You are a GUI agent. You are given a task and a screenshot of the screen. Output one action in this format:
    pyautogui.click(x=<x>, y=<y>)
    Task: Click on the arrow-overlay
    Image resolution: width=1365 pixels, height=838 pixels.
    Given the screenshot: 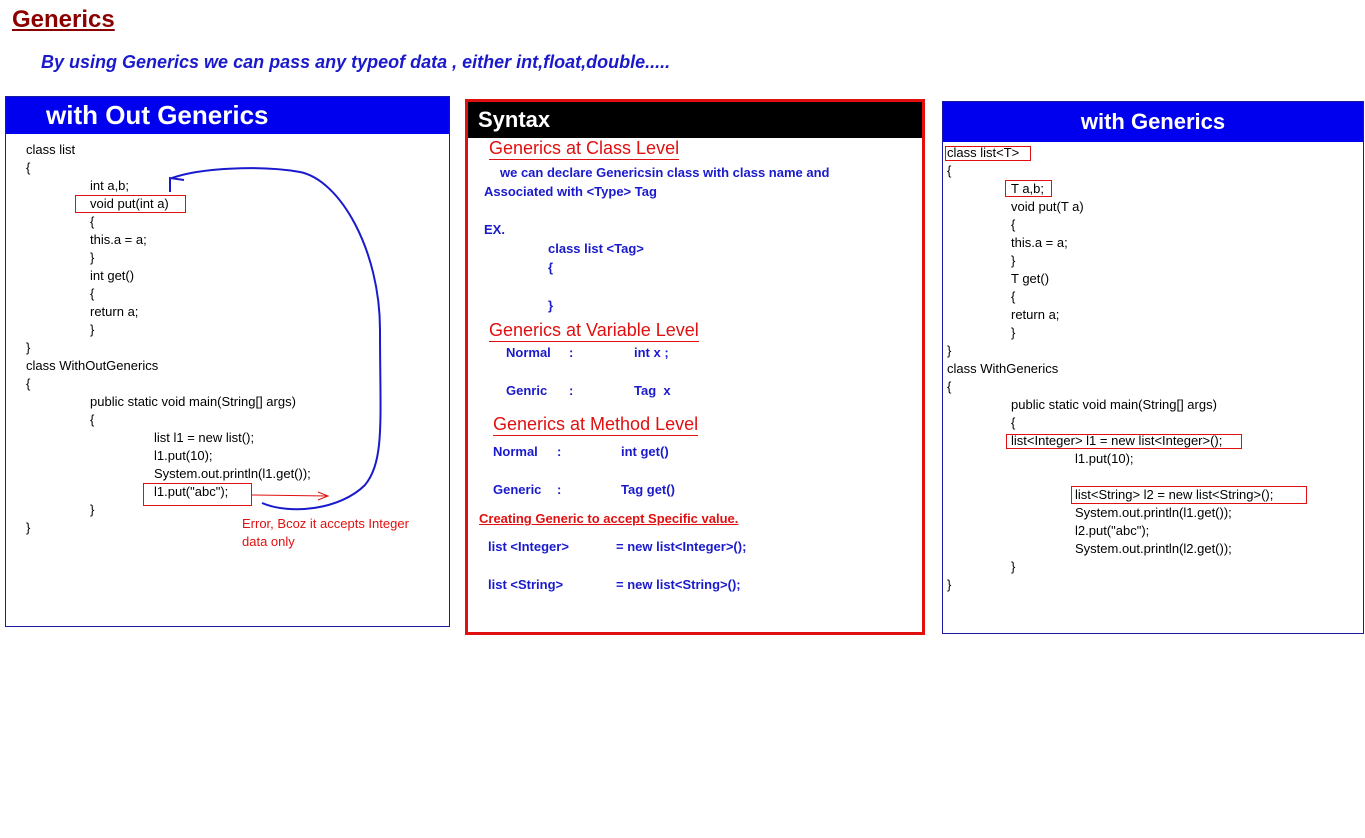 What is the action you would take?
    pyautogui.click(x=275, y=339)
    